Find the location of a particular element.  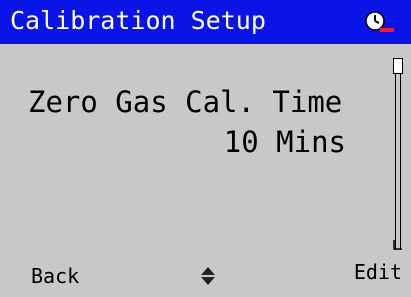

screen-title: Calibration Setup is located at coordinates (138, 20).